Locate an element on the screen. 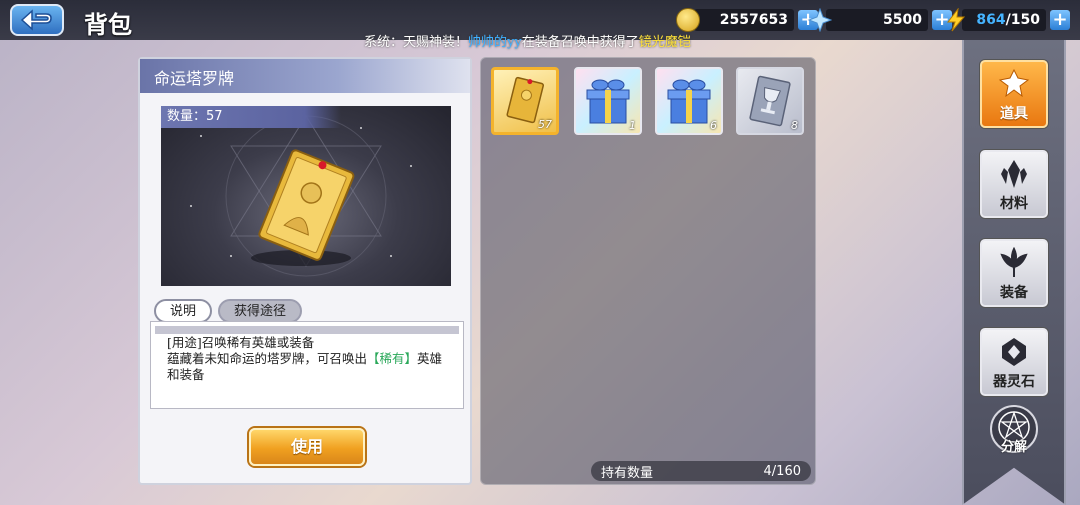  diamond-star-icon is located at coordinates (820, 20).